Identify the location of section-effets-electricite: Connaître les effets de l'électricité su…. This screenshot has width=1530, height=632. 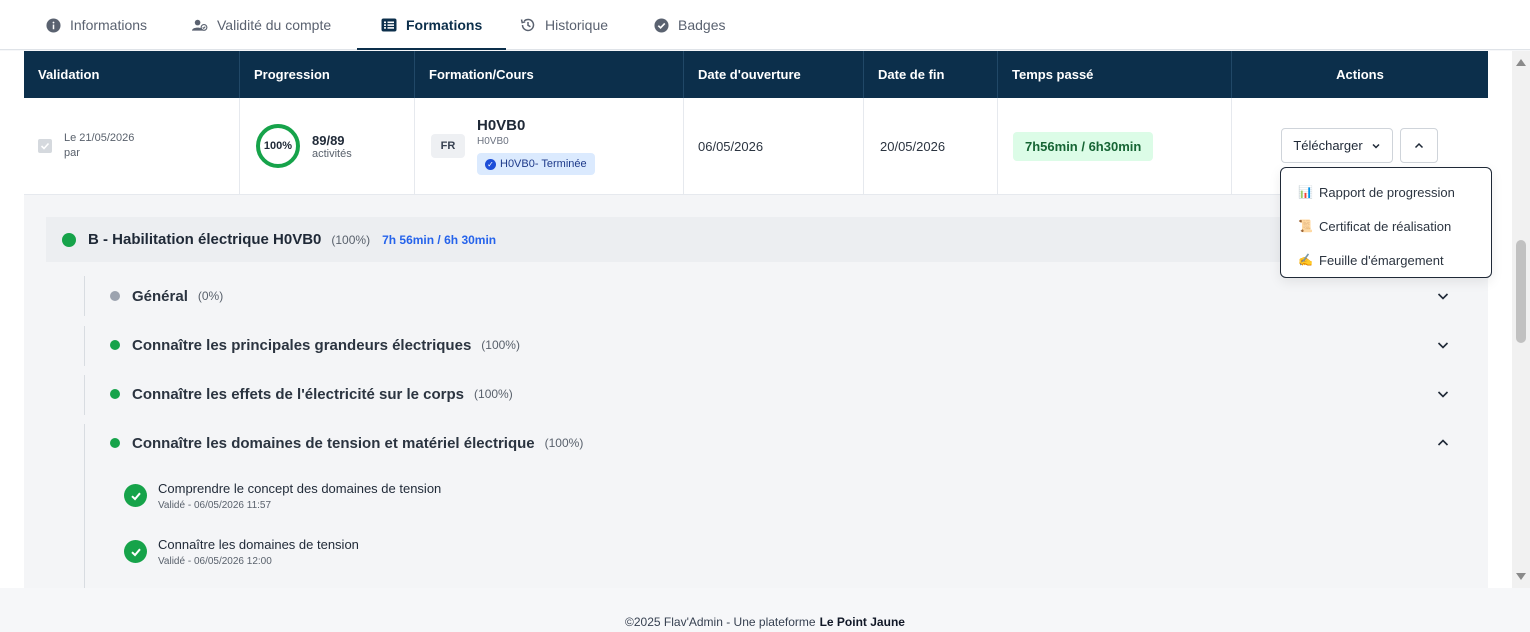
(780, 394).